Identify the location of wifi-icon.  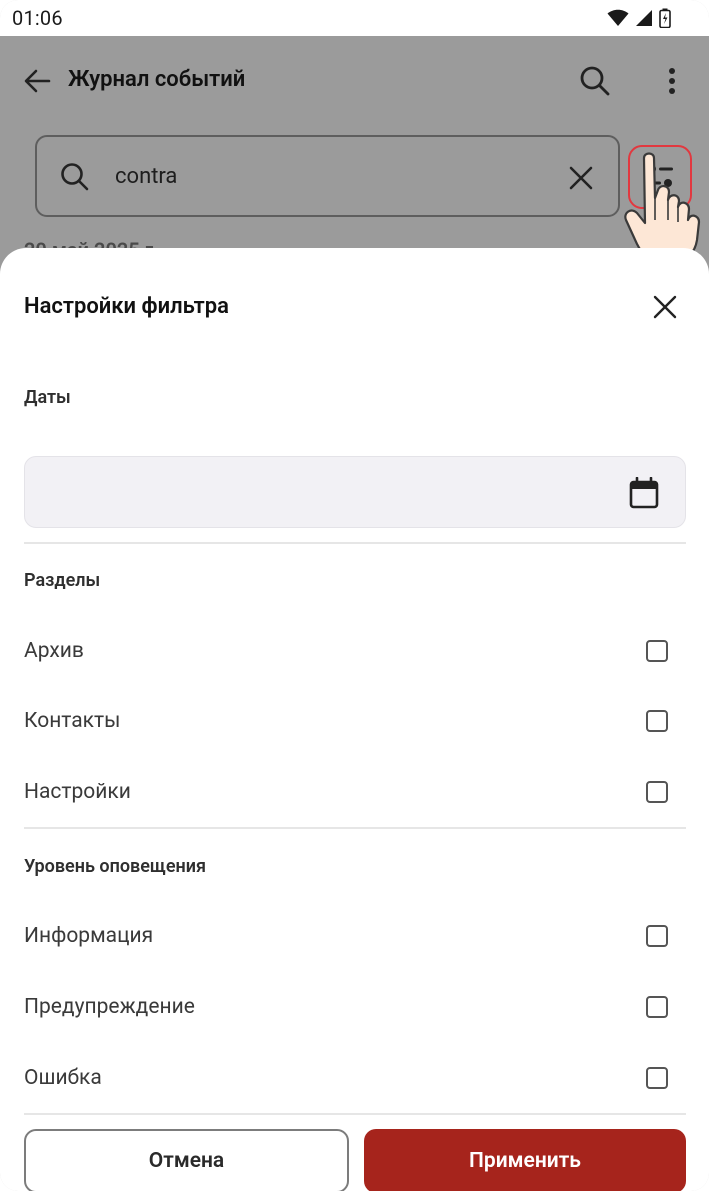
(618, 17).